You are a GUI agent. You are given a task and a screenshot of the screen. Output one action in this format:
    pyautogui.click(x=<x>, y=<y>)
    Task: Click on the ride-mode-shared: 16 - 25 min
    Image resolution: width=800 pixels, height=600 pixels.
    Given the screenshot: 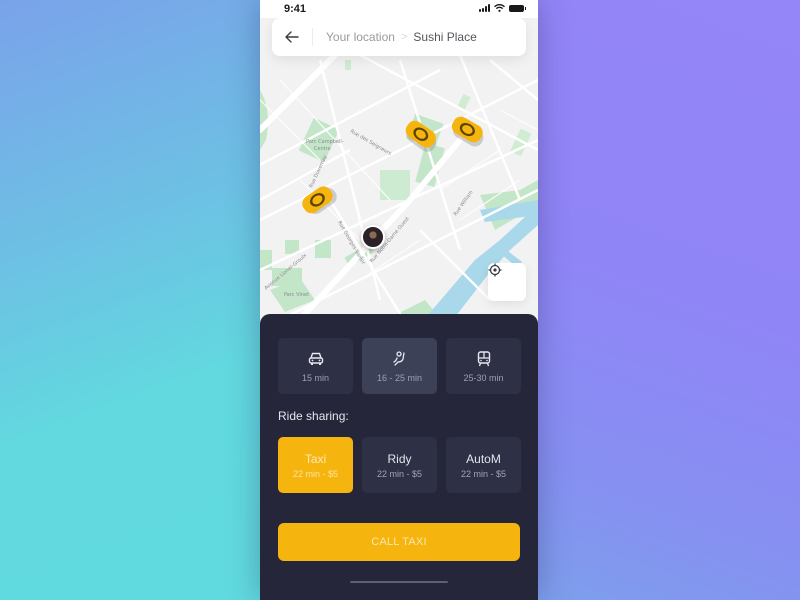 What is the action you would take?
    pyautogui.click(x=399, y=366)
    